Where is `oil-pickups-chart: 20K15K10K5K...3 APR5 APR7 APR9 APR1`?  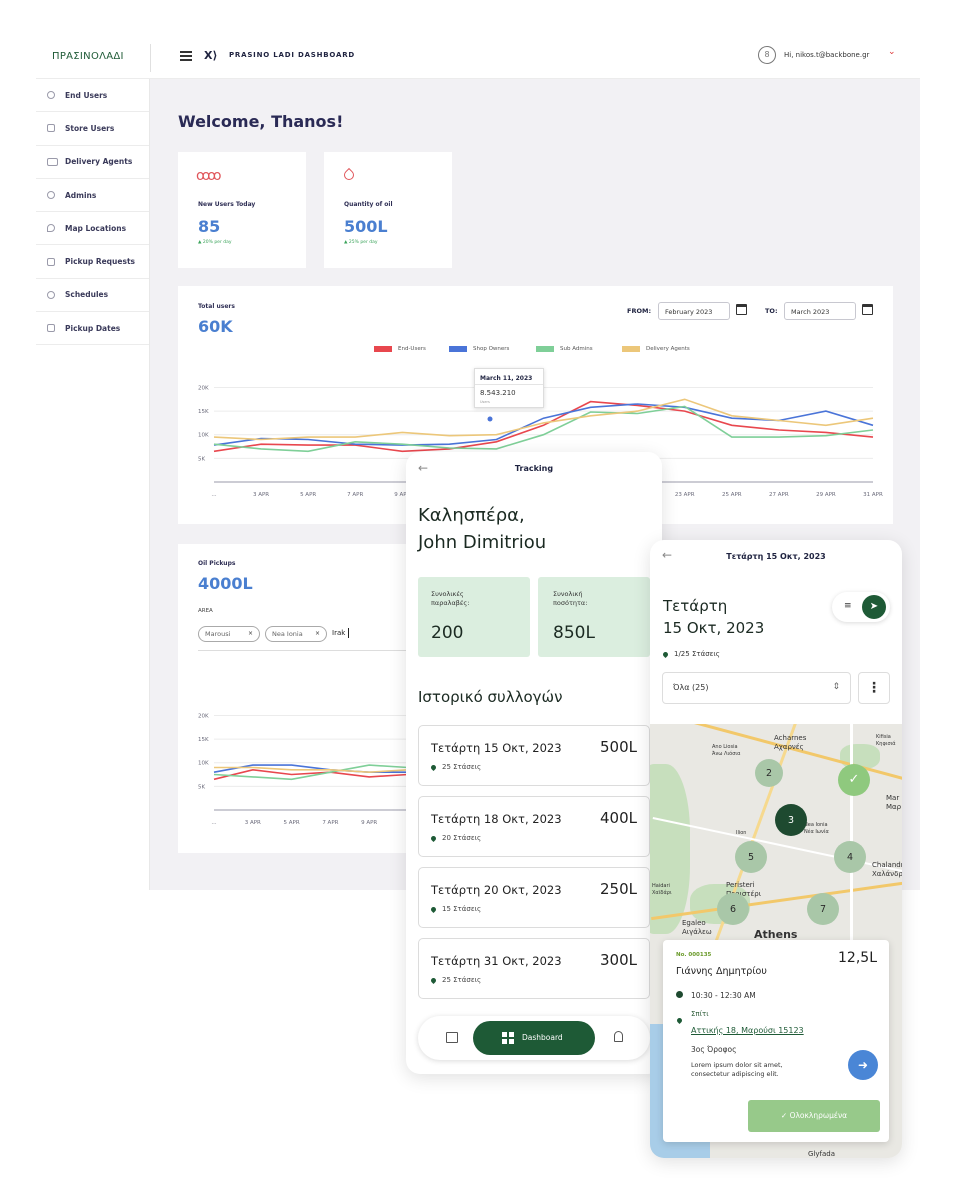 oil-pickups-chart: 20K15K10K5K...3 APR5 APR7 APR9 APR1 is located at coordinates (303, 769).